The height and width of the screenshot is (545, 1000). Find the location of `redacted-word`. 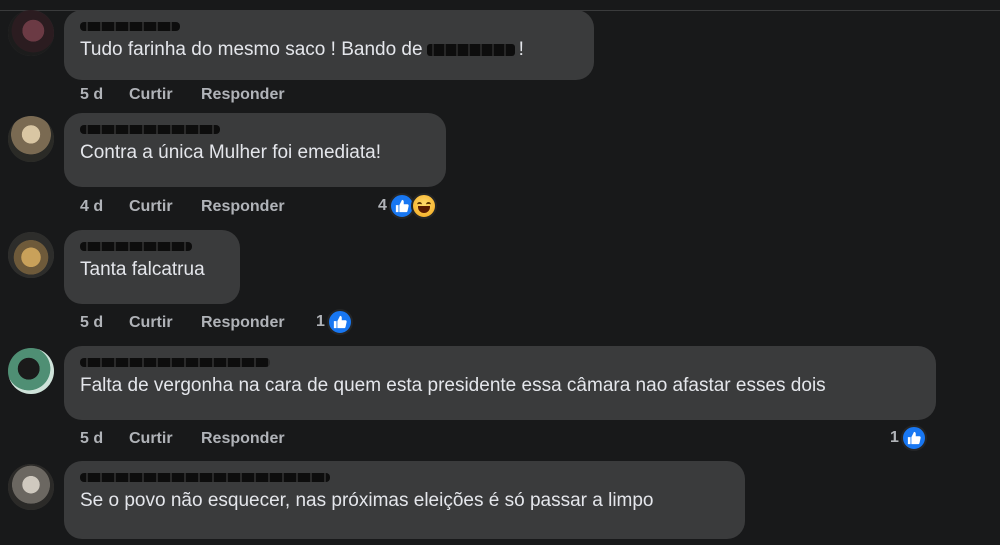

redacted-word is located at coordinates (470, 49).